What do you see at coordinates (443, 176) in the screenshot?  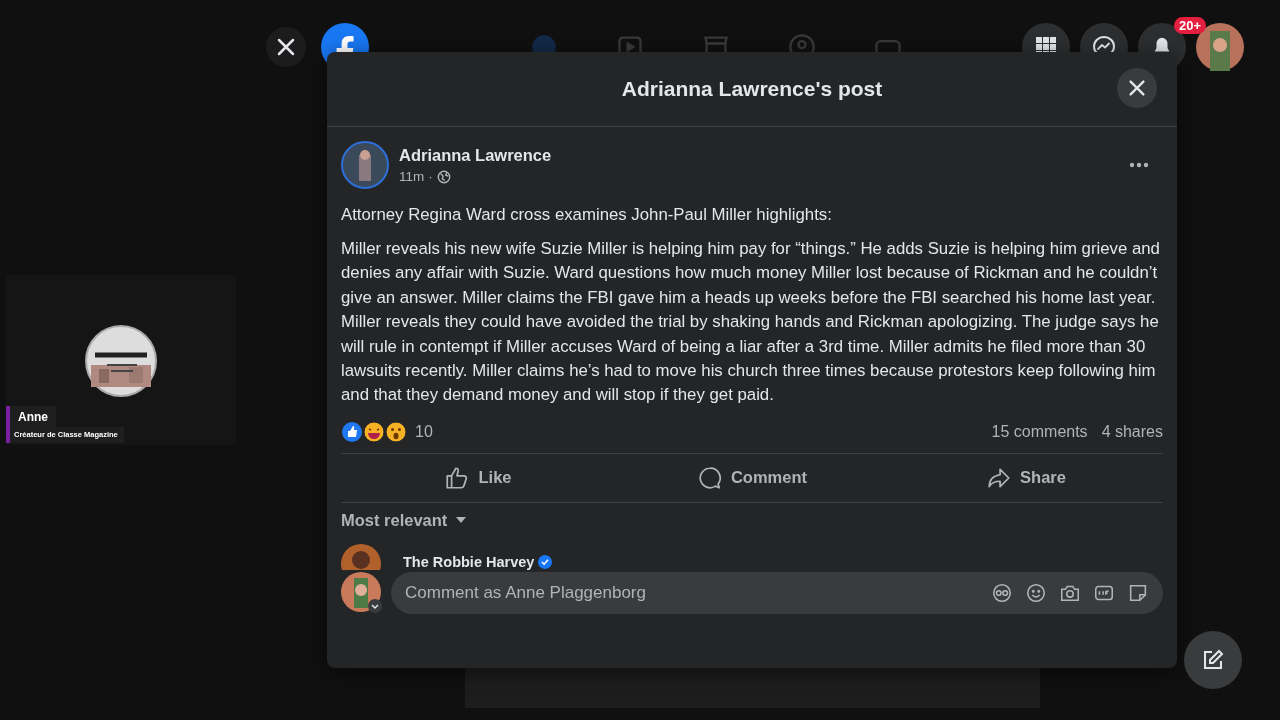 I see `globe-icon` at bounding box center [443, 176].